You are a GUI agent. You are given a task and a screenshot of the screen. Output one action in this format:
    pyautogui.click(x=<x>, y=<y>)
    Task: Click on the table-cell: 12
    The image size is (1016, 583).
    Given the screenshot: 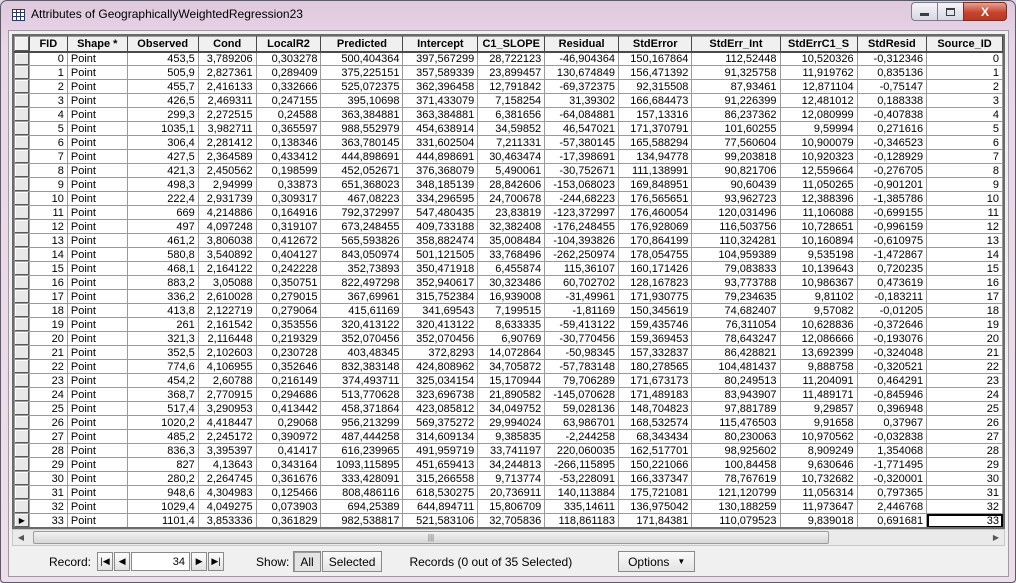 What is the action you would take?
    pyautogui.click(x=48, y=226)
    